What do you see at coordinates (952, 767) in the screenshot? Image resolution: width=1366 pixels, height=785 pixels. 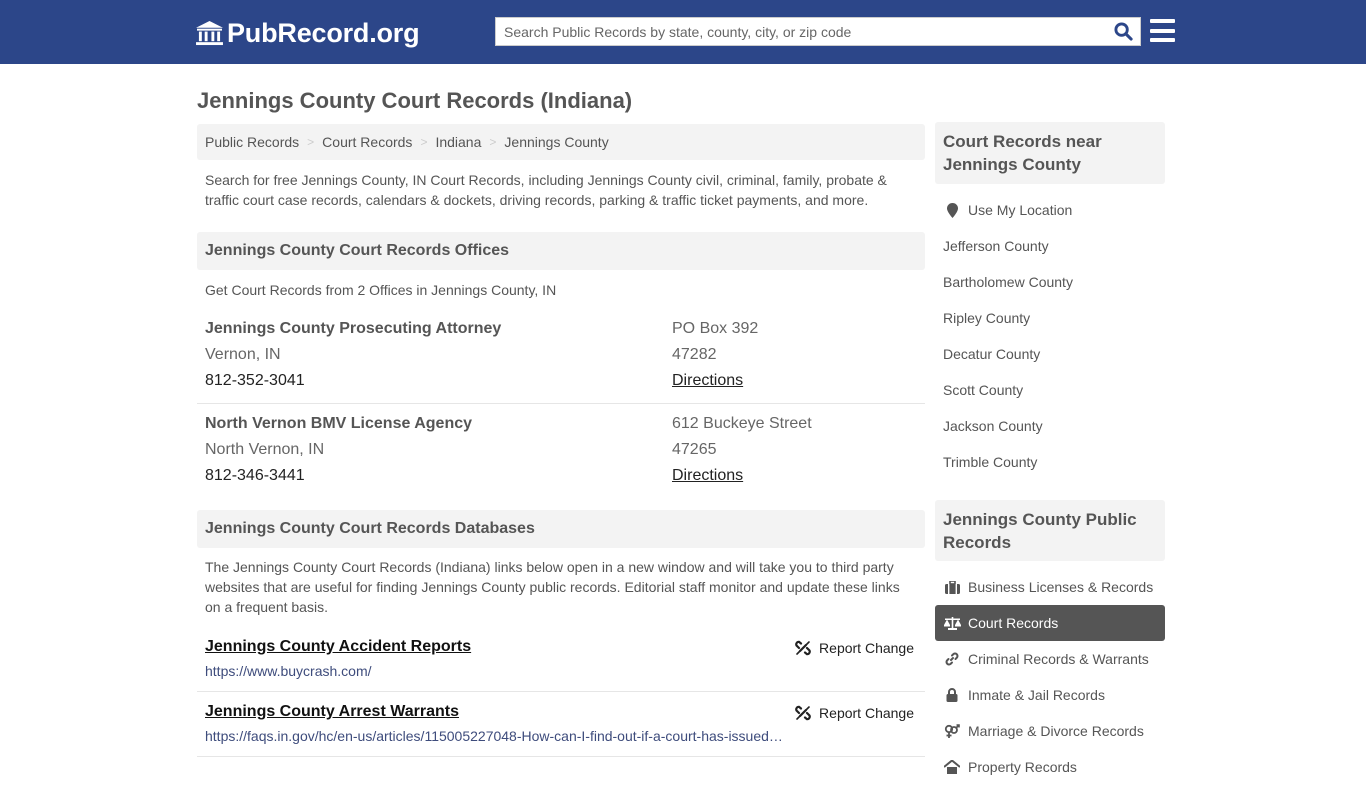 I see `home-icon` at bounding box center [952, 767].